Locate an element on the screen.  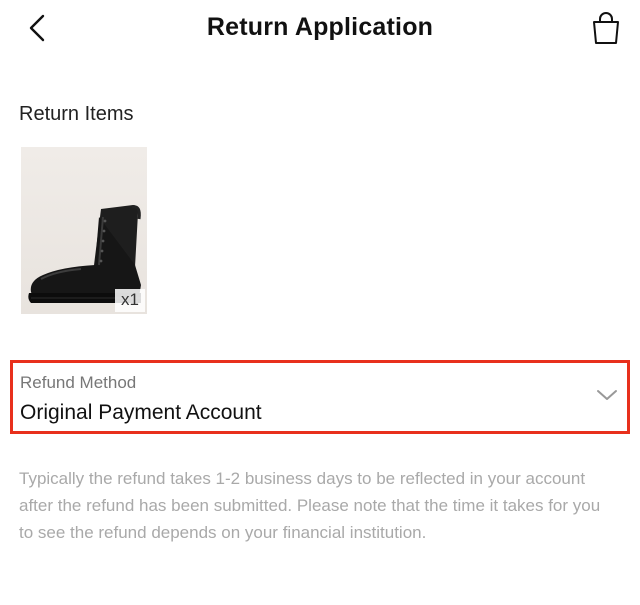
refund-method-value: Original Payment Account is located at coordinates (141, 412).